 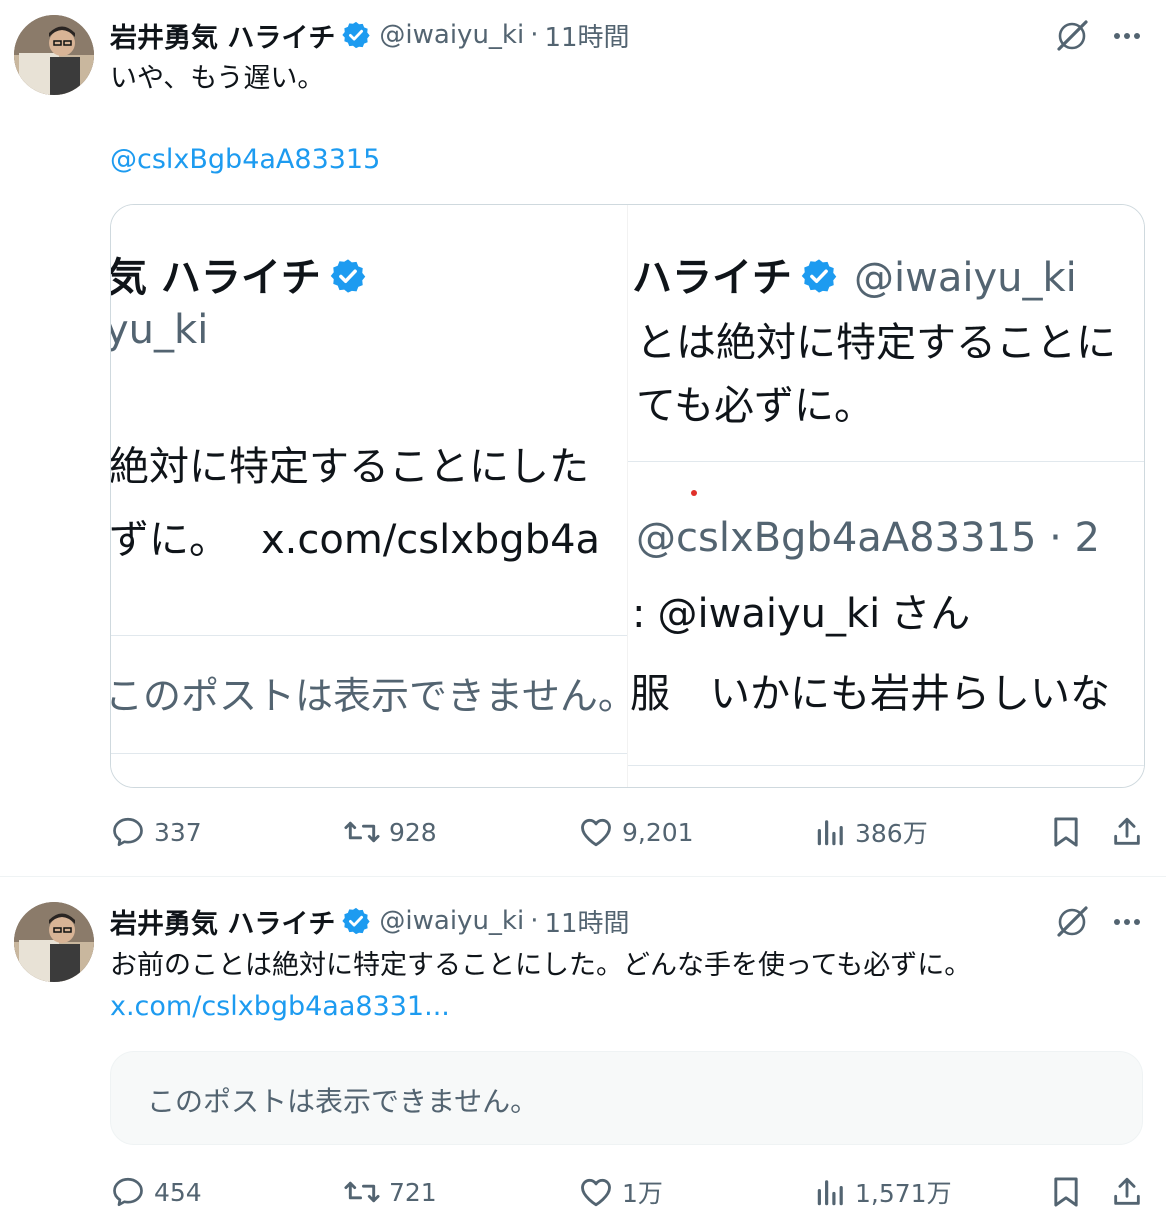 I want to click on image-unavailable-text: このポストは表示できません。, so click(x=369, y=696).